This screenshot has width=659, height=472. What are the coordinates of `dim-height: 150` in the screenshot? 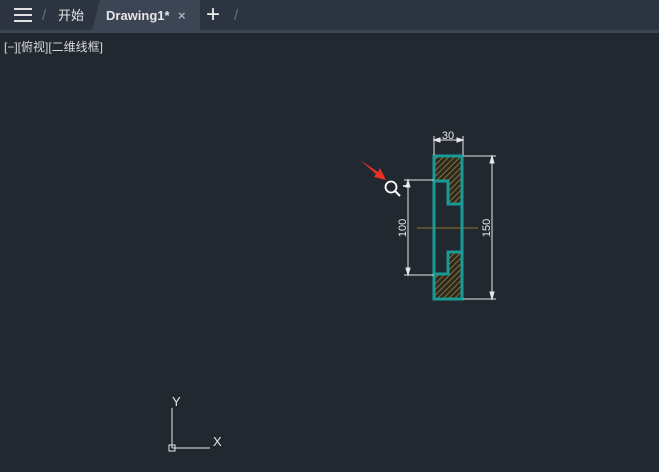 It's located at (487, 228).